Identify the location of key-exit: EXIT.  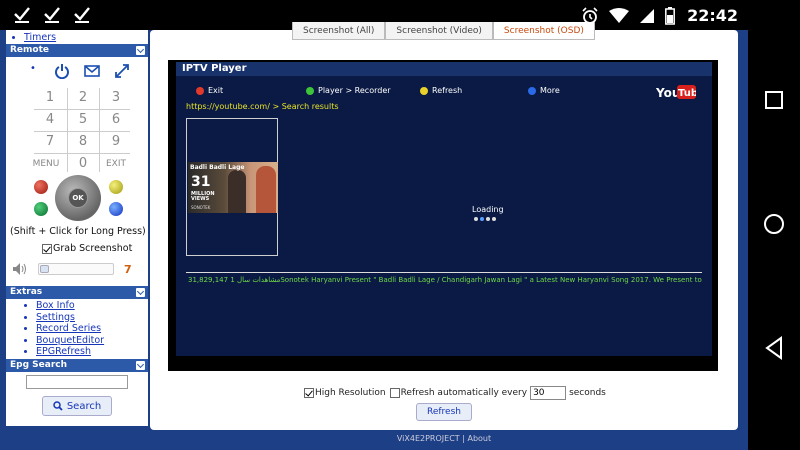
(116, 164).